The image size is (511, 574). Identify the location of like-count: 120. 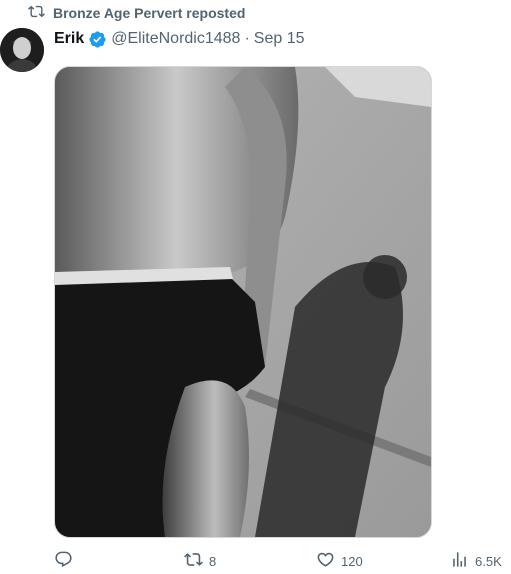
(352, 561).